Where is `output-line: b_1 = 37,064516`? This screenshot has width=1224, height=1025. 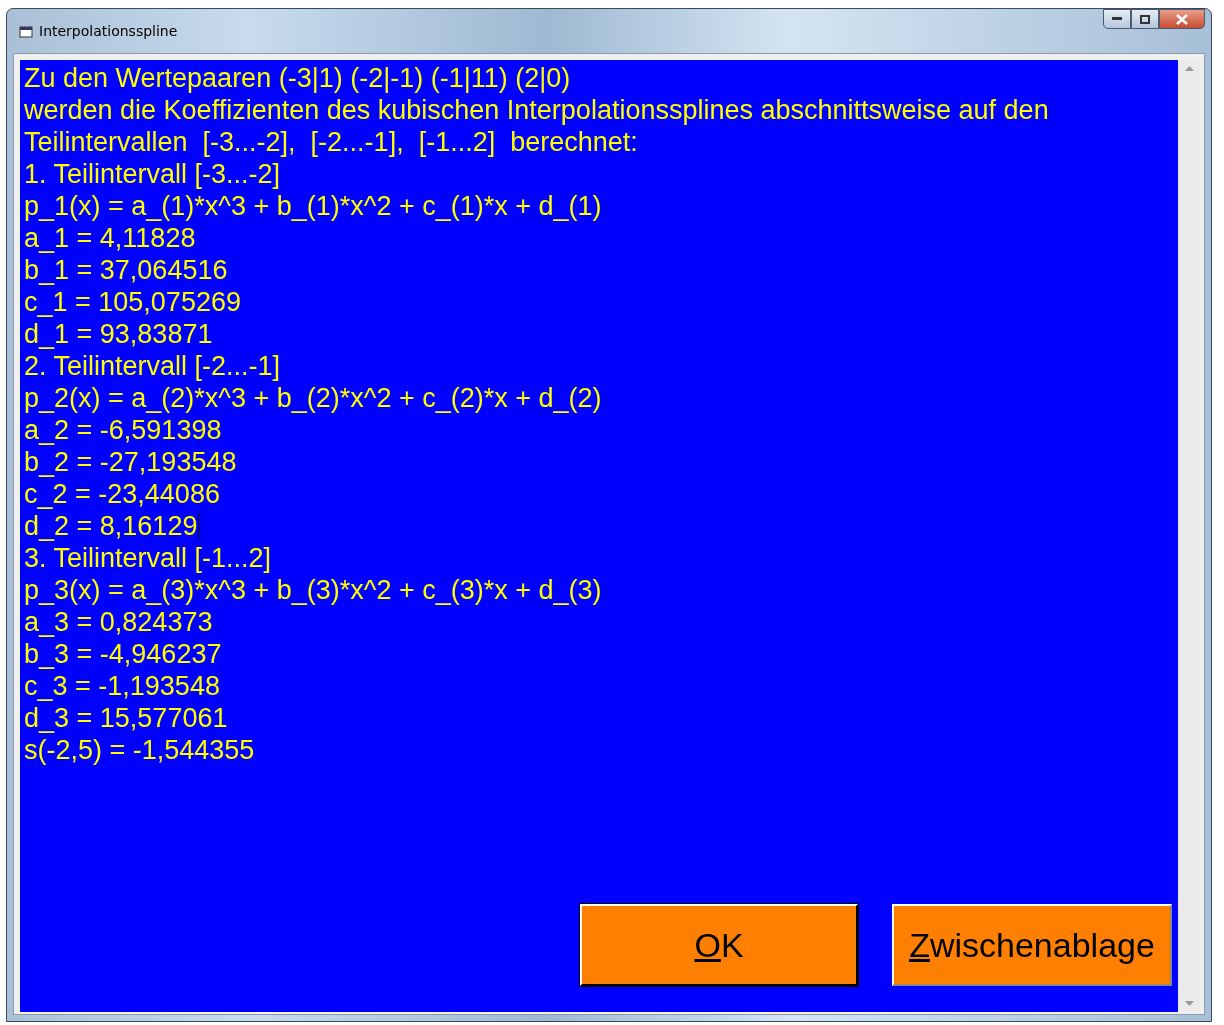 output-line: b_1 = 37,064516 is located at coordinates (126, 270).